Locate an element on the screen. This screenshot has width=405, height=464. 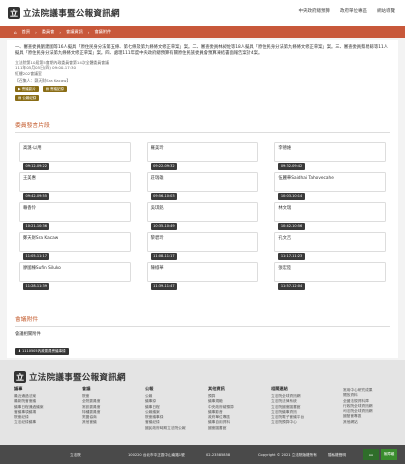
speech-card: 高潞‧以用 09:12-09:22 is located at coordinates (75, 156).